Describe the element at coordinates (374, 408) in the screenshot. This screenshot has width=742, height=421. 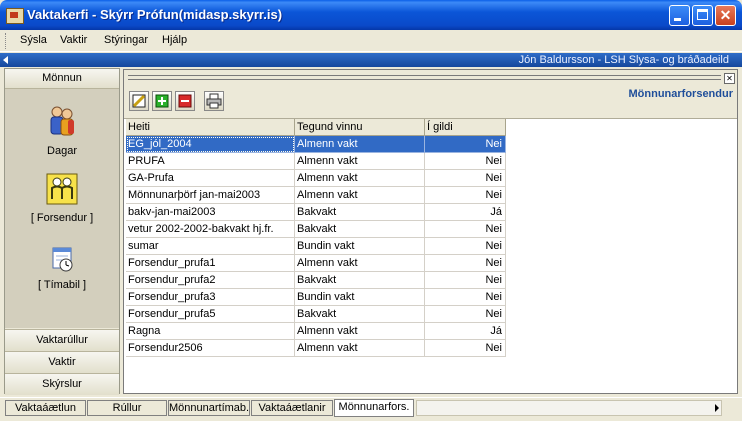
I see `tab-monnunarfors: Mönnunarfors.` at that location.